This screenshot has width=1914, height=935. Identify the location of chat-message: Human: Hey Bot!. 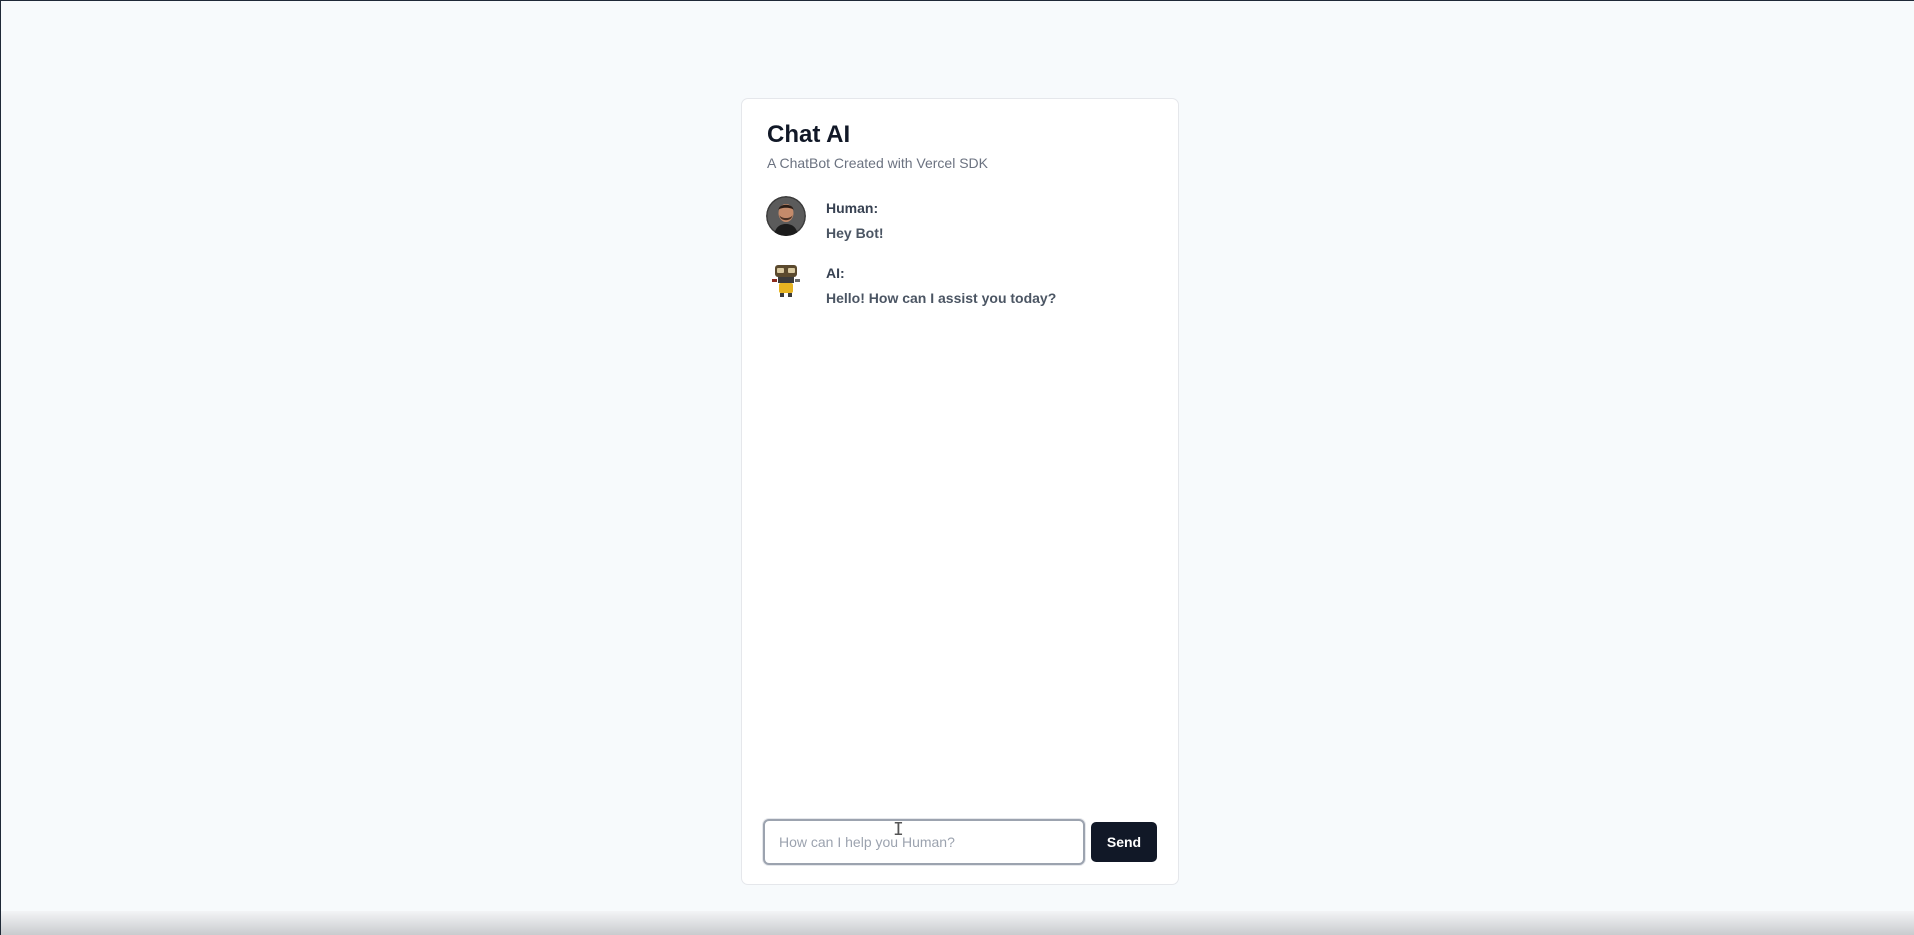
(961, 221).